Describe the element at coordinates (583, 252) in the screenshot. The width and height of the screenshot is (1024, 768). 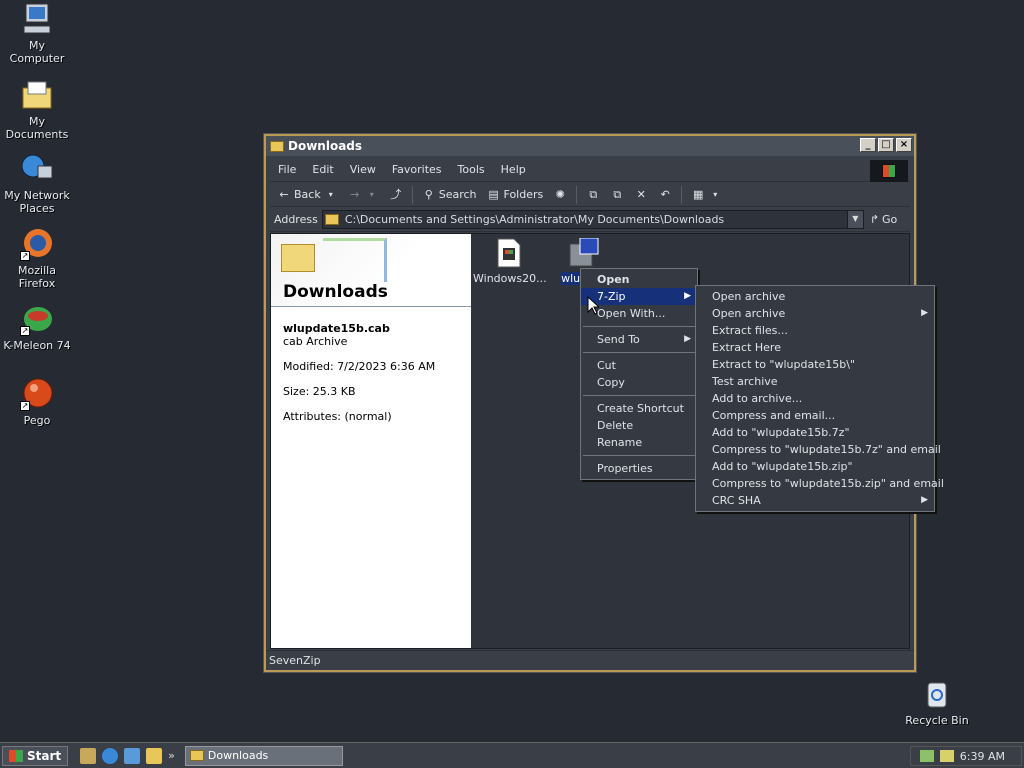
I see `cab-archive-icon` at that location.